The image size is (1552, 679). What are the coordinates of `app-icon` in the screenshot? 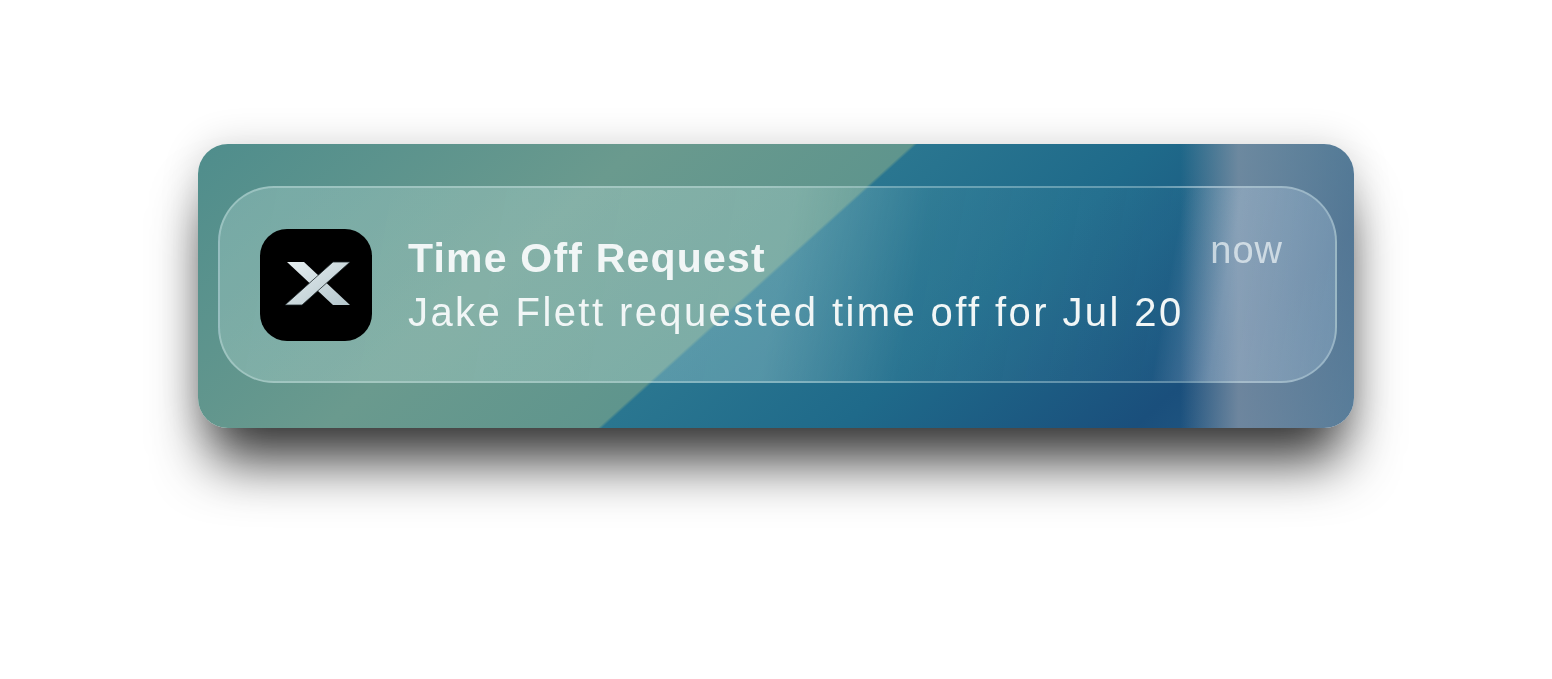 It's located at (316, 284).